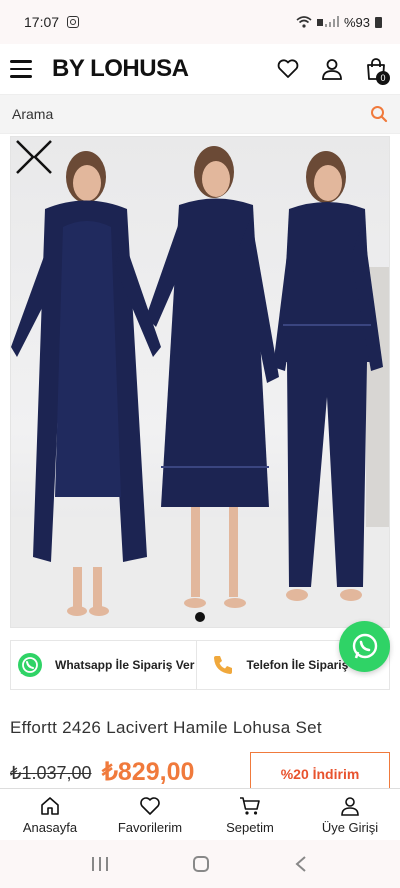 The height and width of the screenshot is (888, 400). I want to click on nav-label-login: Üye Girişi, so click(350, 827).